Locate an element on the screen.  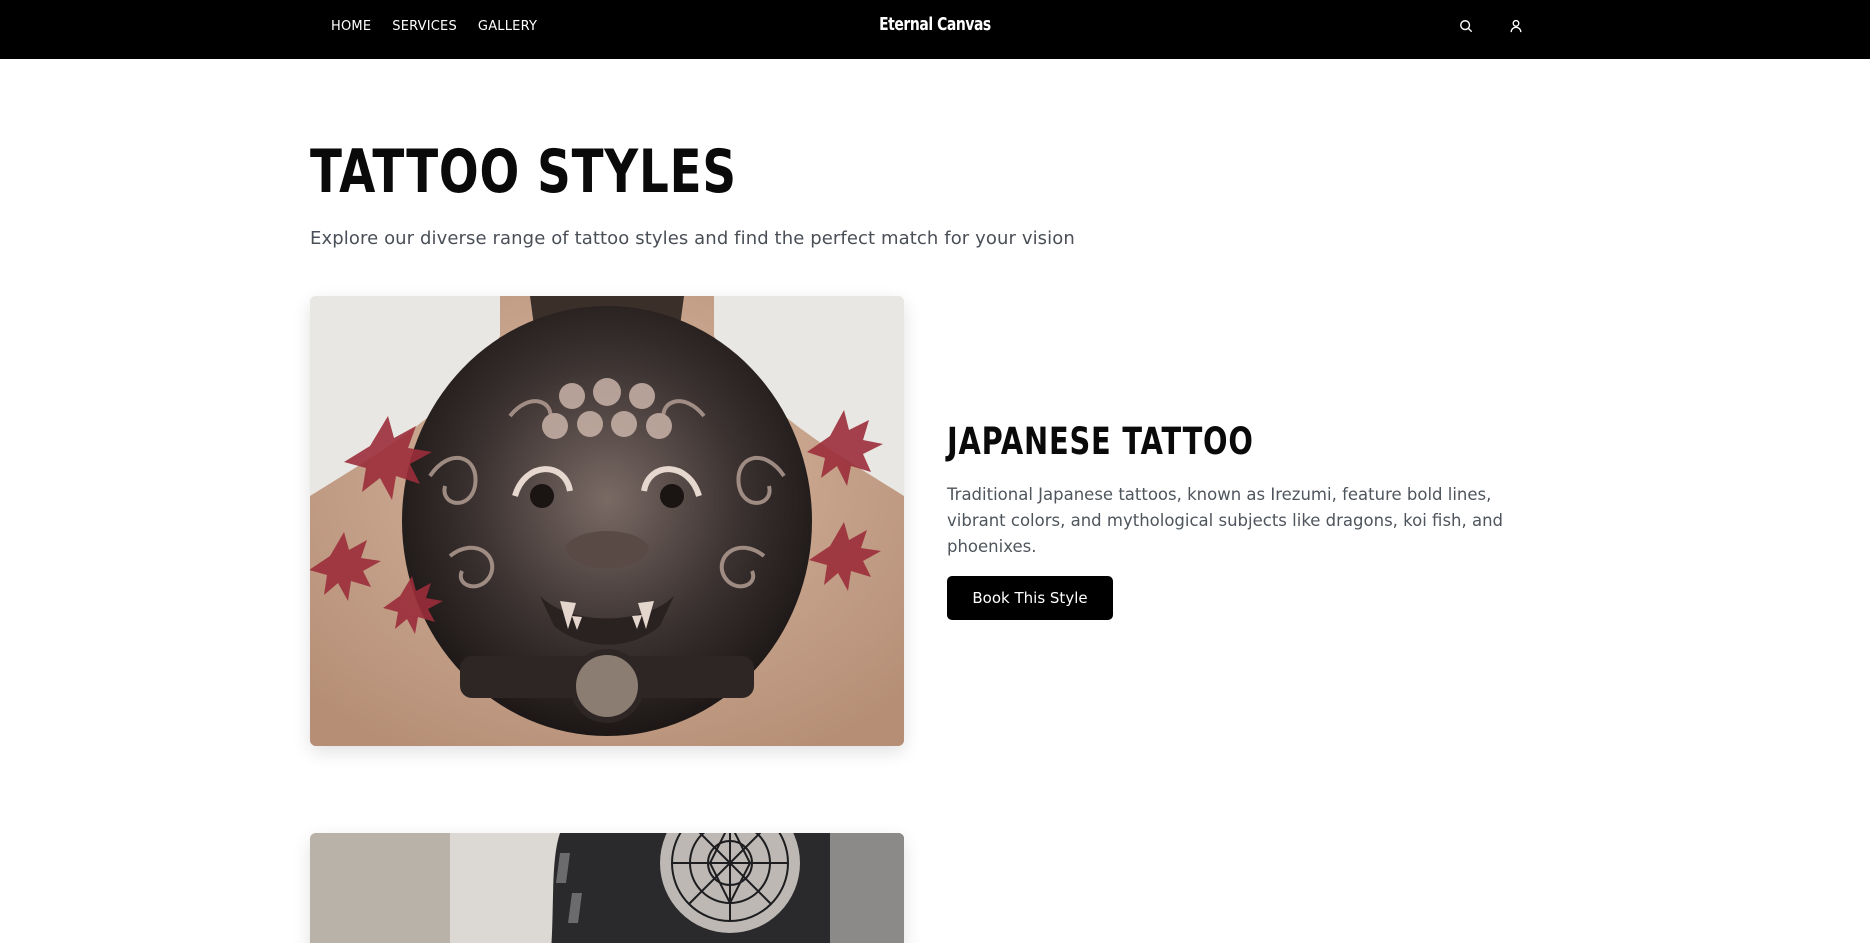
book-style-button: Book This Style is located at coordinates (1030, 598).